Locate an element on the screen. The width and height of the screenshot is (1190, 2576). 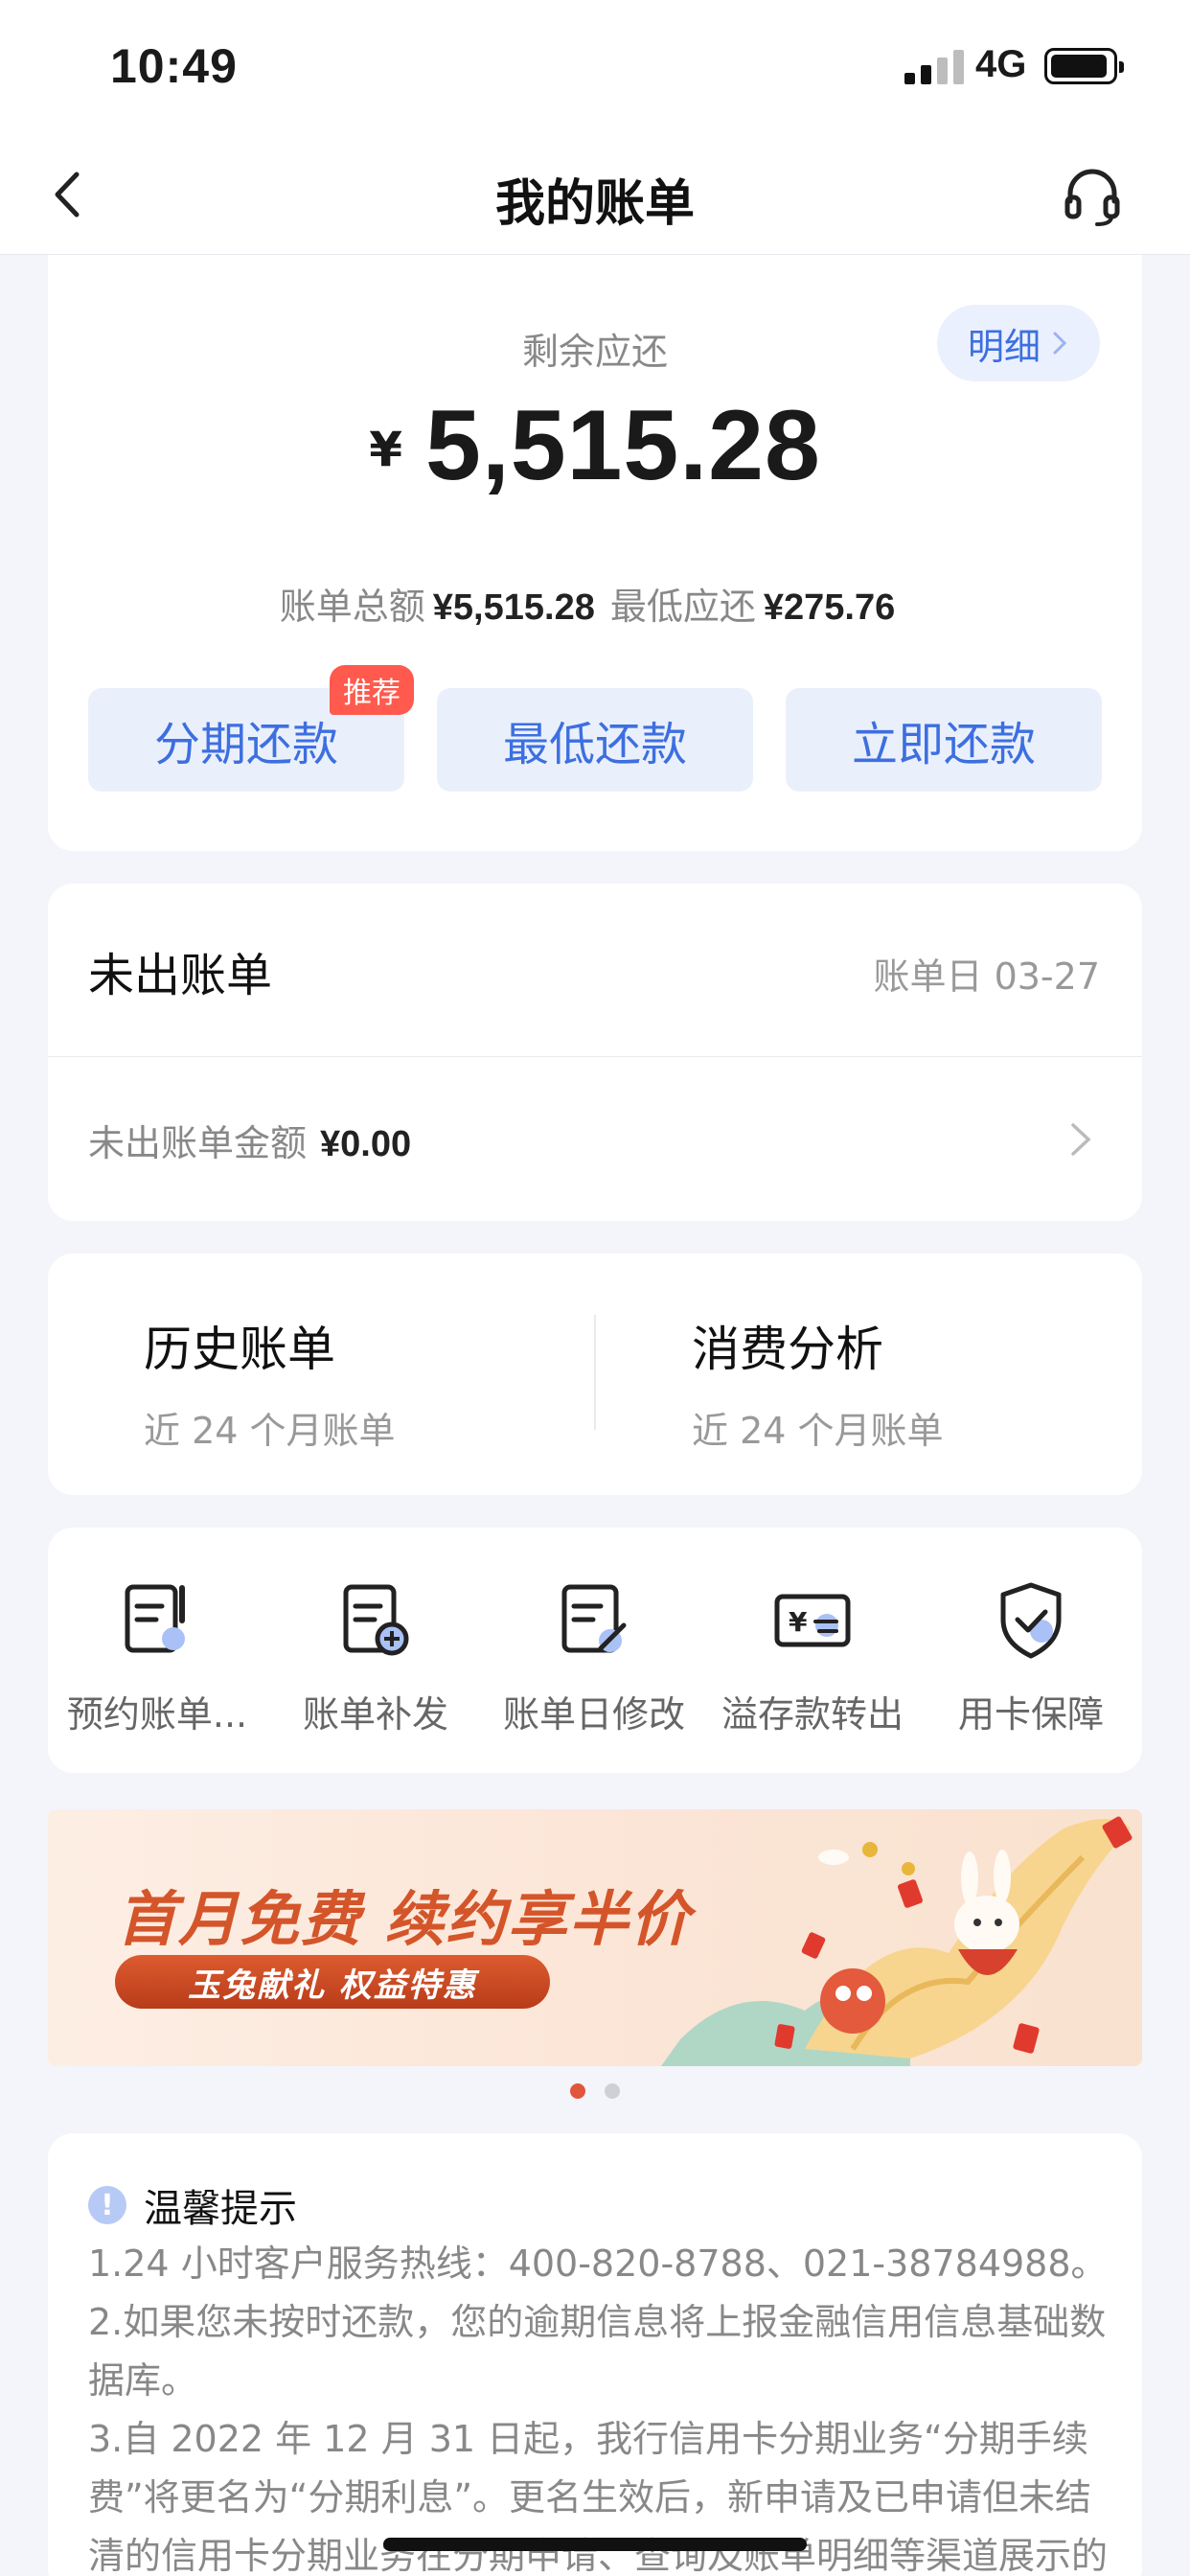
bill-schedule-icon is located at coordinates (155, 1618).